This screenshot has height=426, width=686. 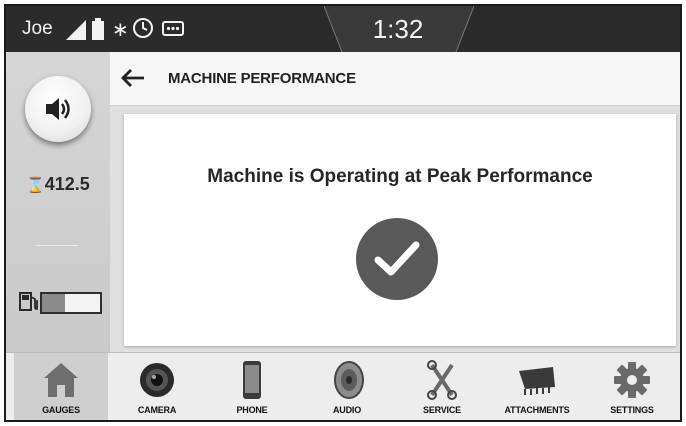 I want to click on nav-settings: SETTINGS, so click(x=632, y=386).